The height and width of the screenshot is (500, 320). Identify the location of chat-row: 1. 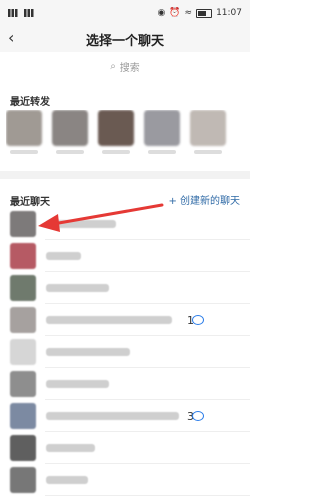
(125, 320).